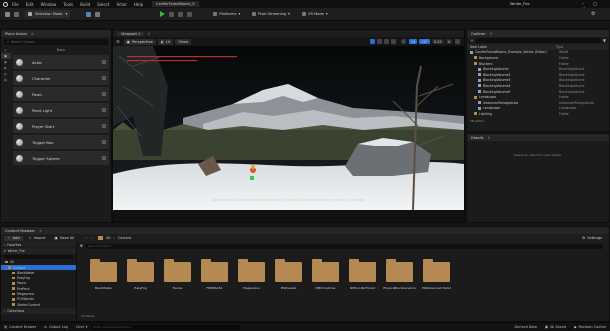 Image resolution: width=610 pixels, height=331 pixels. I want to click on asset-folder: PWAdvanced Pack2, so click(436, 274).